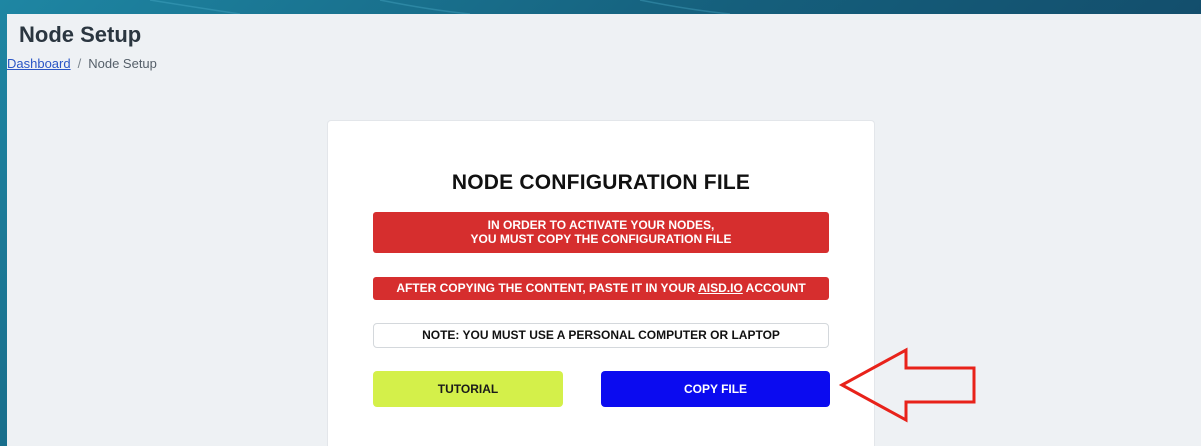 The image size is (1201, 446). Describe the element at coordinates (80, 34) in the screenshot. I see `page-title: Node Setup` at that location.